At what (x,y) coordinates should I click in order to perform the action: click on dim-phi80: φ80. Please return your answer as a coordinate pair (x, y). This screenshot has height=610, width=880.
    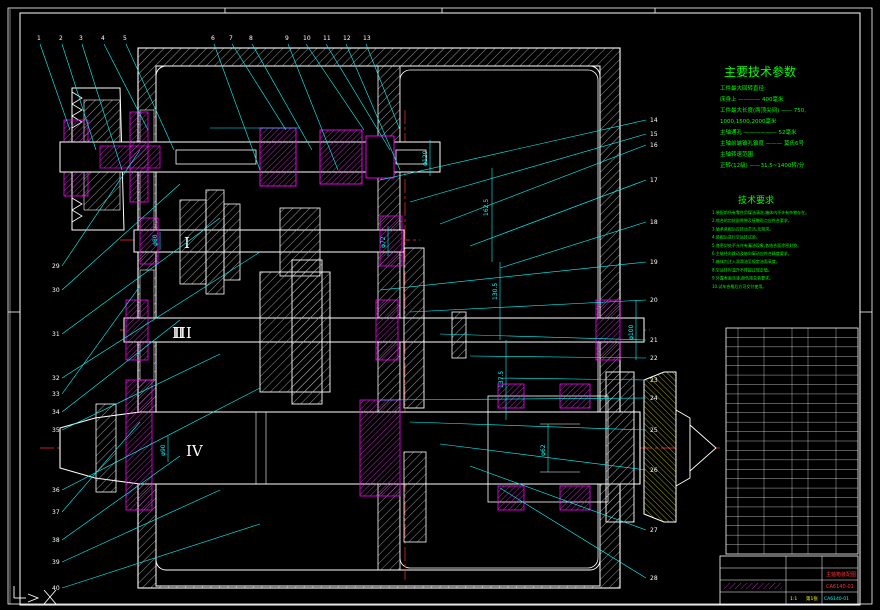
    Looking at the image, I should click on (155, 240).